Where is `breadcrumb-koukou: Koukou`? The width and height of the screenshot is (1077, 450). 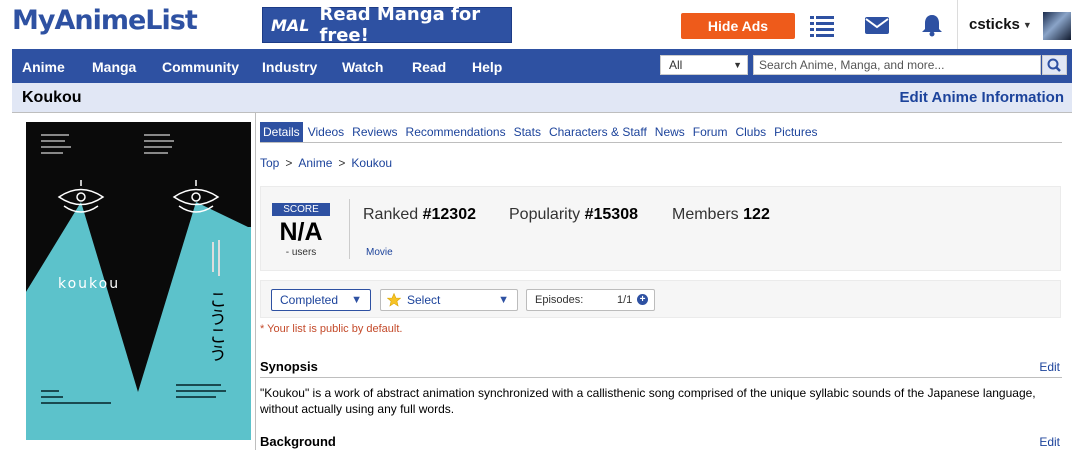 breadcrumb-koukou: Koukou is located at coordinates (371, 163).